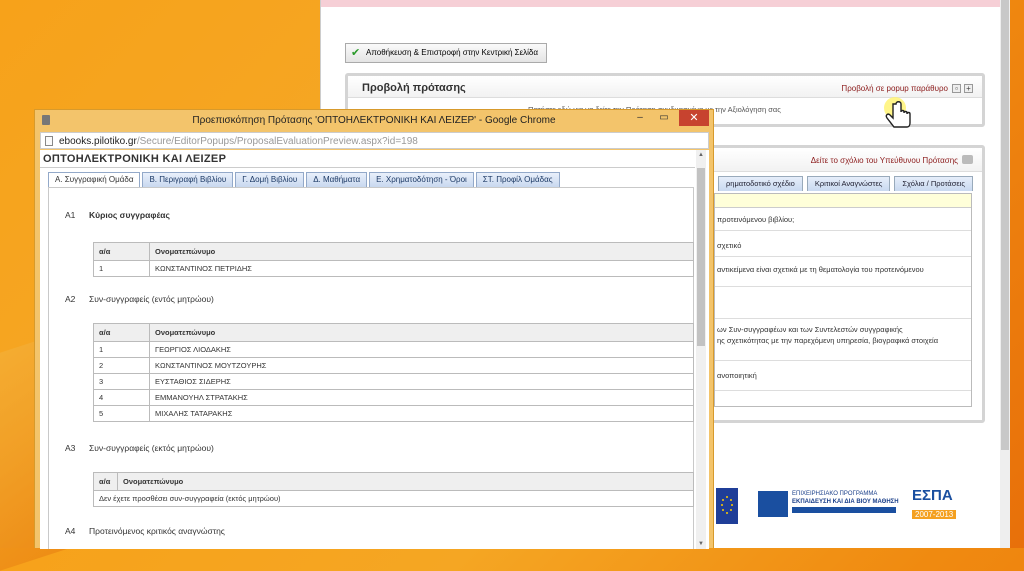  Describe the element at coordinates (117, 215) in the screenshot. I see `section-a1: Α1 Κύριος συγγραφέας` at that location.